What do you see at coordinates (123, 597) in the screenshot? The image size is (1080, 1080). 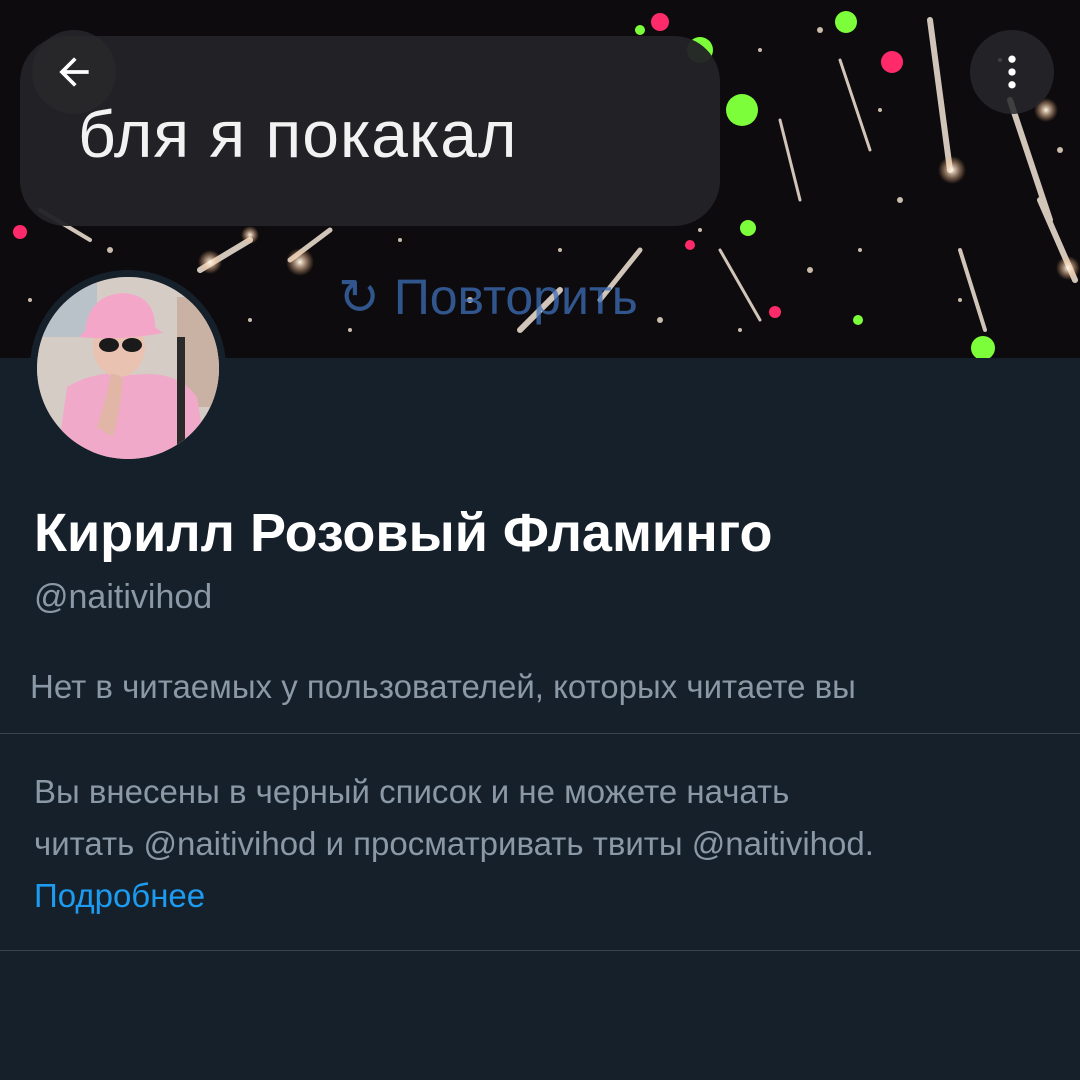 I see `profile-handle: @naitivihod` at bounding box center [123, 597].